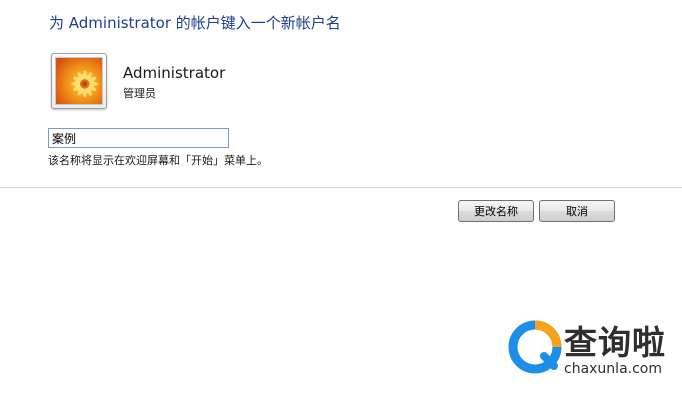 The height and width of the screenshot is (401, 682). What do you see at coordinates (139, 93) in the screenshot?
I see `user-role: 管理员` at bounding box center [139, 93].